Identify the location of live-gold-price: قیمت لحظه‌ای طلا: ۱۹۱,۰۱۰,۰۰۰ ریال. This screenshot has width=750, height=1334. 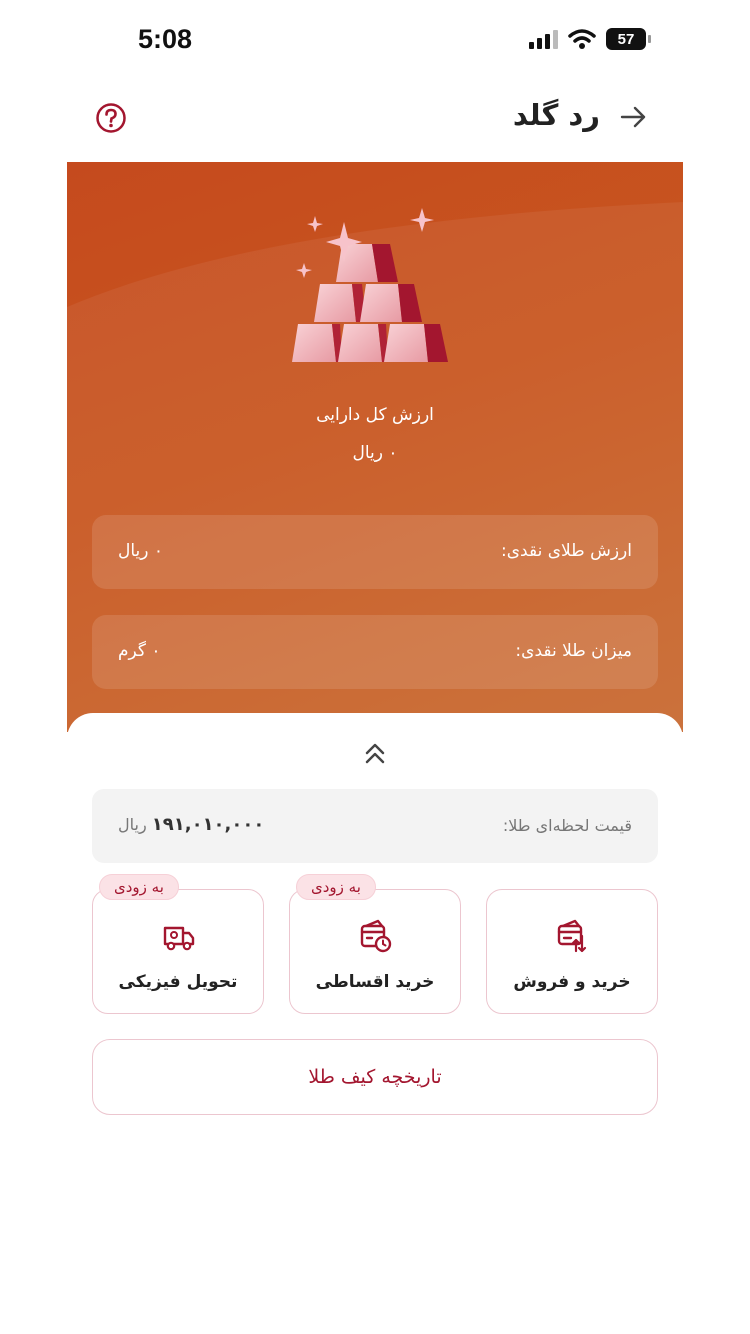
(375, 826).